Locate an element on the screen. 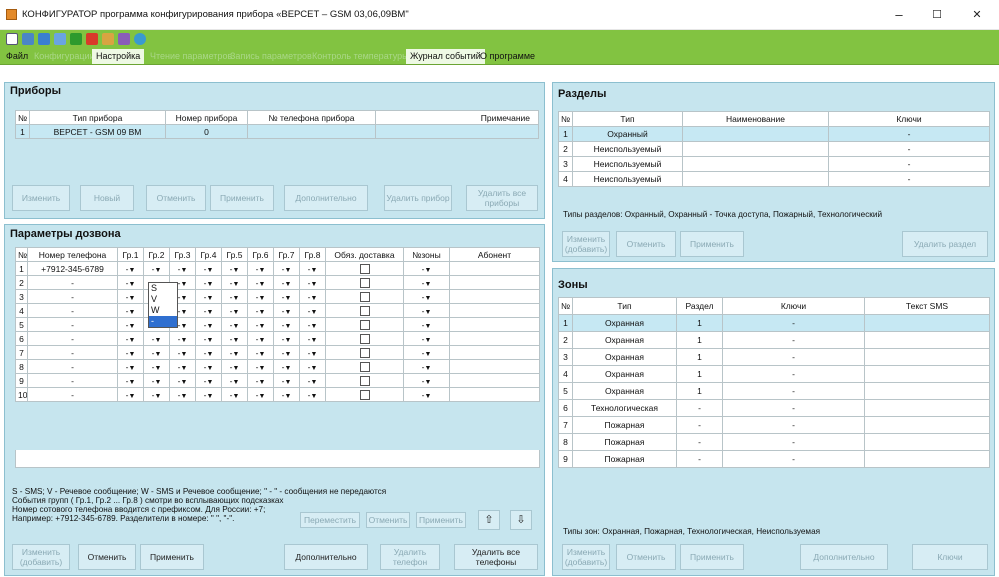 The width and height of the screenshot is (999, 577). table-row: 9 Пожарная - - is located at coordinates (774, 459).